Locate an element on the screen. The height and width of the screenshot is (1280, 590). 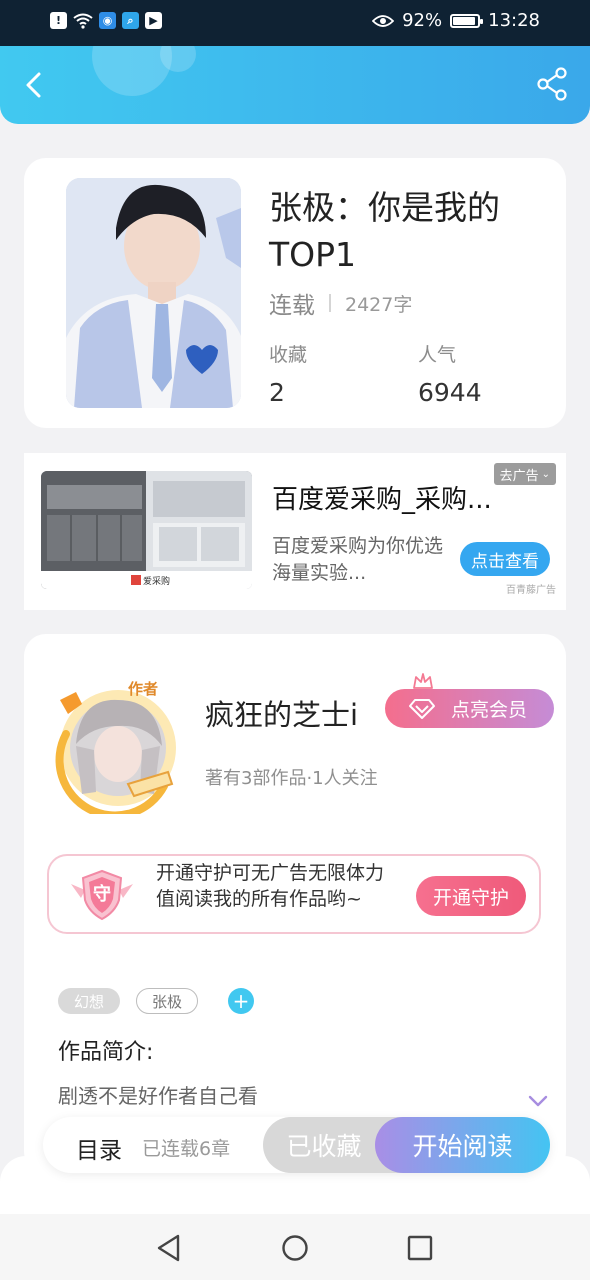
guard-button: 开通守护 is located at coordinates (471, 896).